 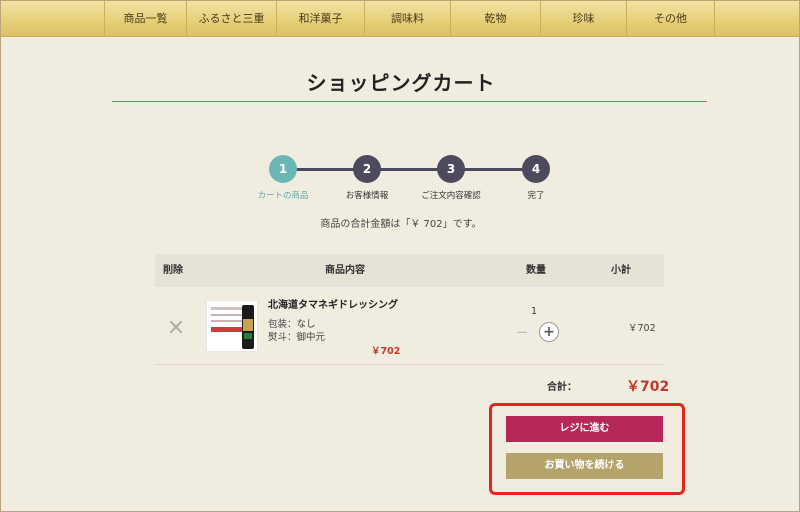 I want to click on step-number: 2, so click(x=367, y=169).